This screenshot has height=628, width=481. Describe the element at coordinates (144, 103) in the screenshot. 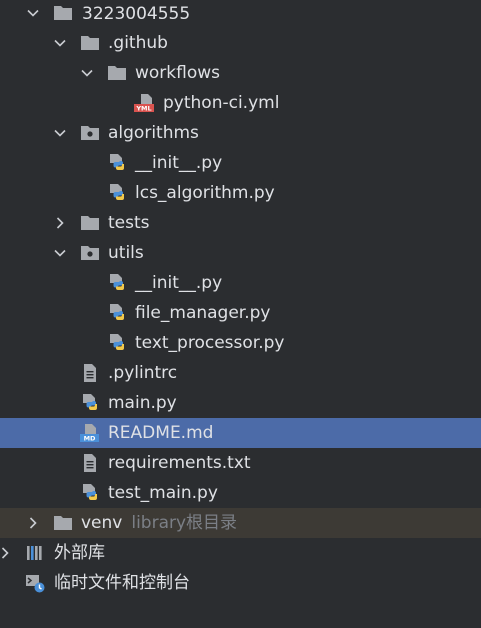

I see `yaml-file-icon` at that location.